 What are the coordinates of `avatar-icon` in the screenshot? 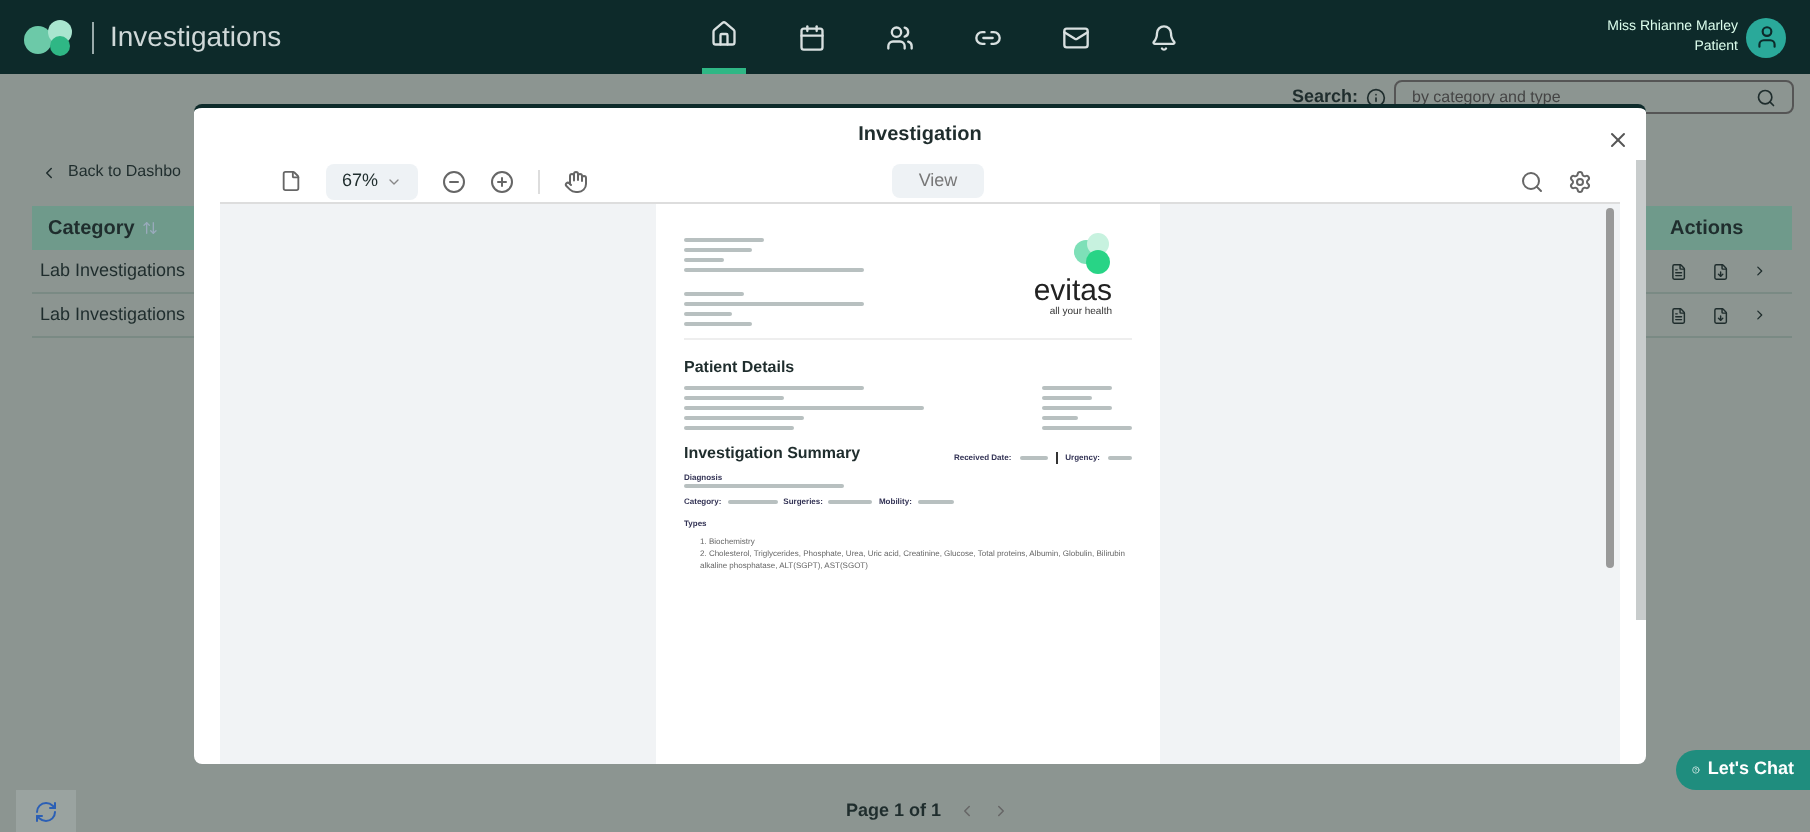 It's located at (1766, 37).